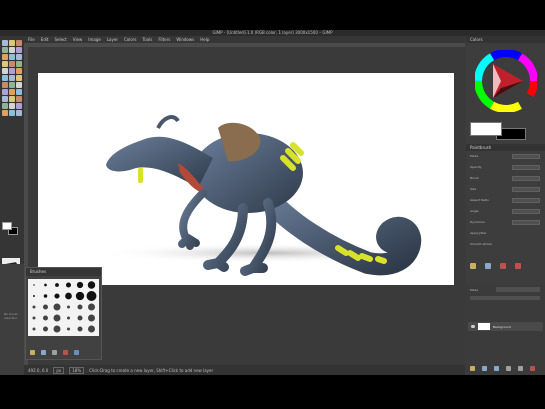 Image resolution: width=545 pixels, height=409 pixels. What do you see at coordinates (5, 71) in the screenshot?
I see `align-icon` at bounding box center [5, 71].